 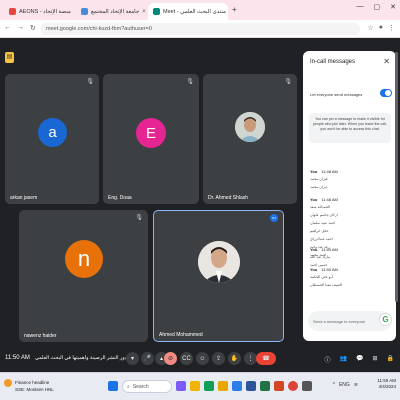 What do you see at coordinates (293, 386) in the screenshot?
I see `chrome-icon` at bounding box center [293, 386].